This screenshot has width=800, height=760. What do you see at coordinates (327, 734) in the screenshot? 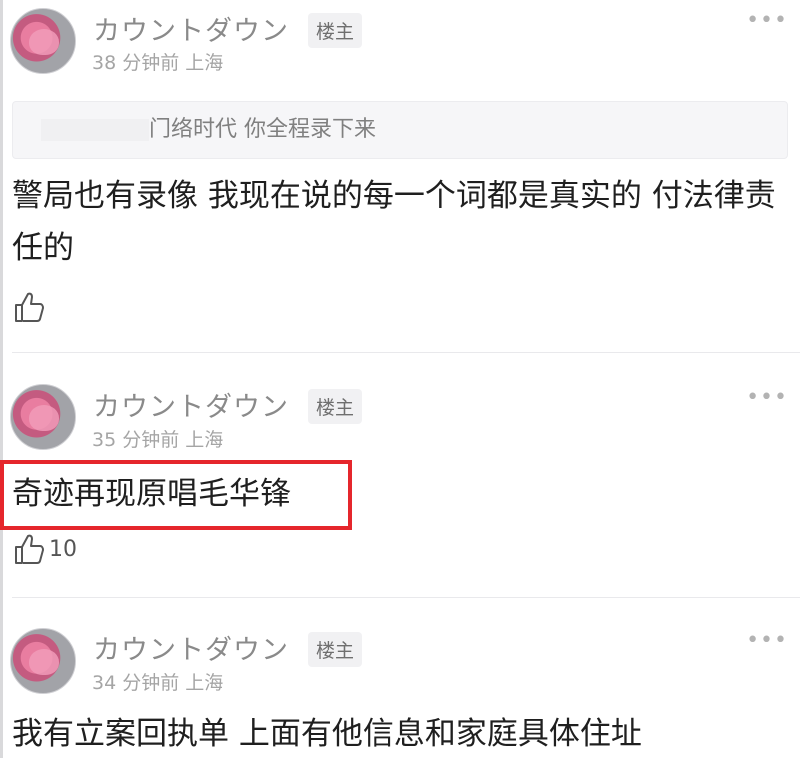
I see `comment-text: 我有立案回执单 上面有他信息和家庭具体住址` at bounding box center [327, 734].